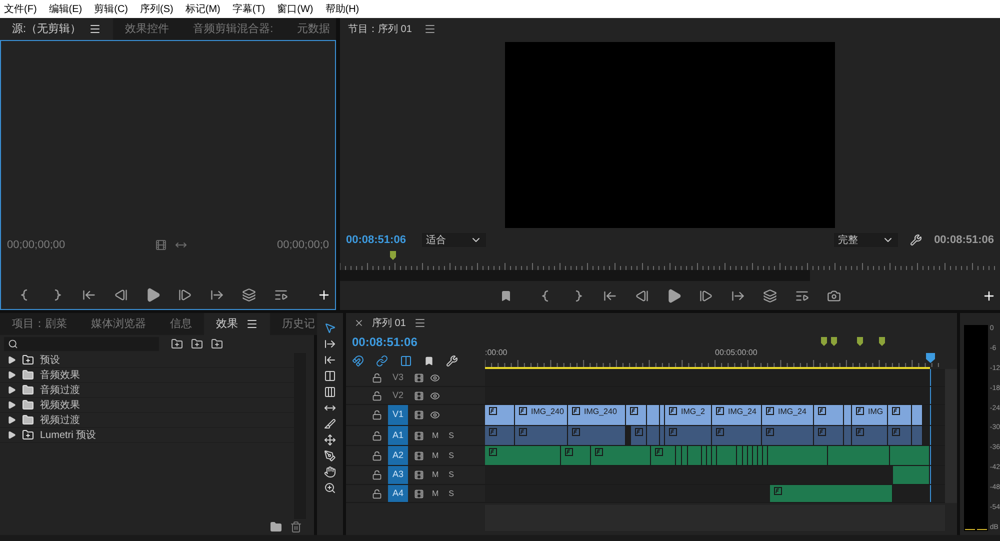 This screenshot has height=541, width=1000. Describe the element at coordinates (398, 475) in the screenshot. I see `track-name: A3` at that location.